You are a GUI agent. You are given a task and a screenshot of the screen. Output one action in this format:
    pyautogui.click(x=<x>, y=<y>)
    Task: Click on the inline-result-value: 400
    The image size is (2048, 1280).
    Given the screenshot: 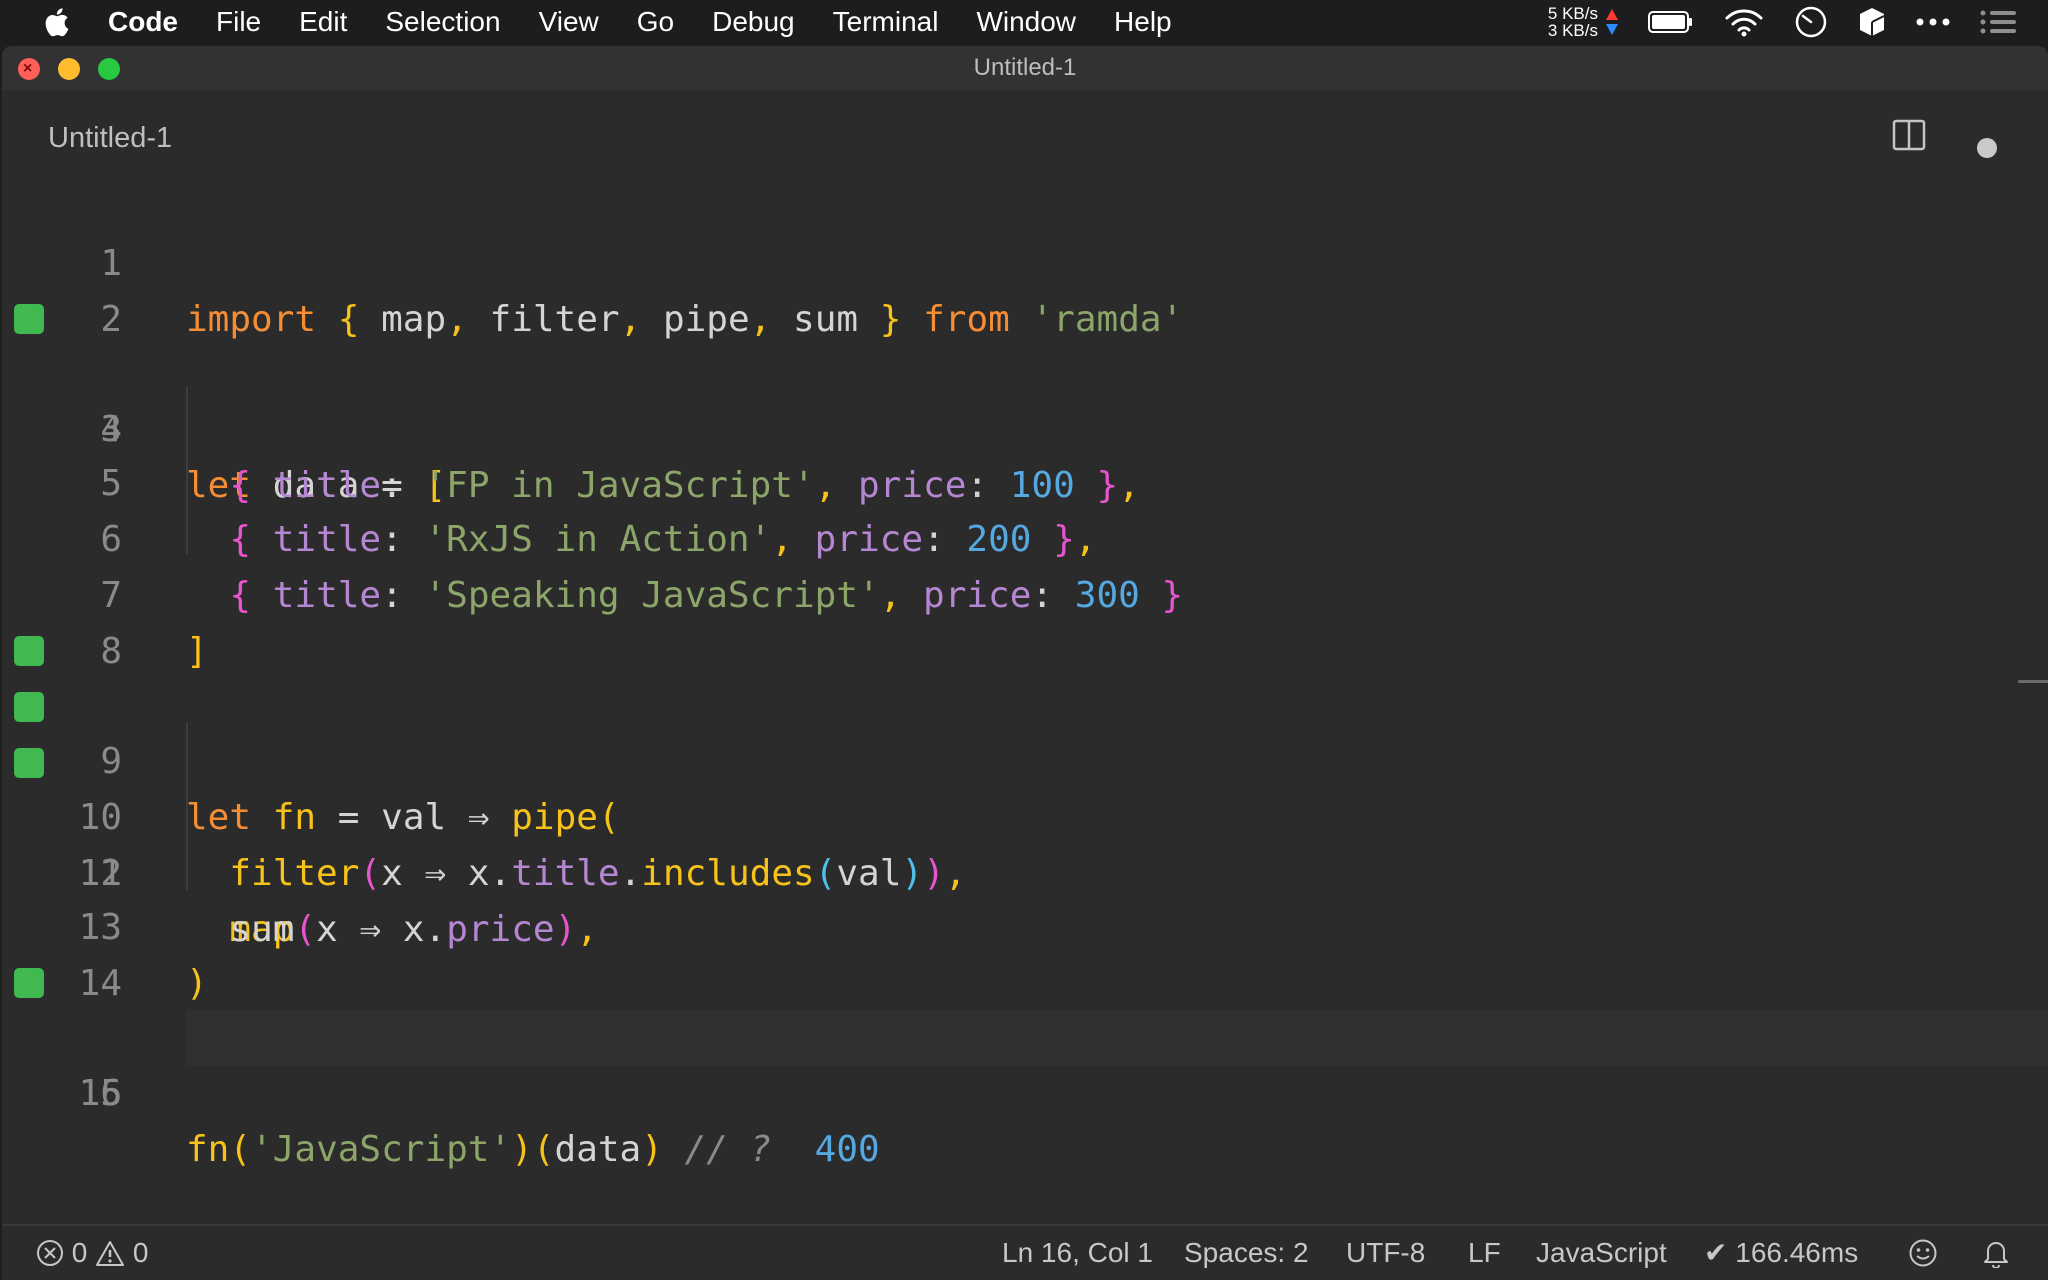 What is the action you would take?
    pyautogui.click(x=847, y=1149)
    